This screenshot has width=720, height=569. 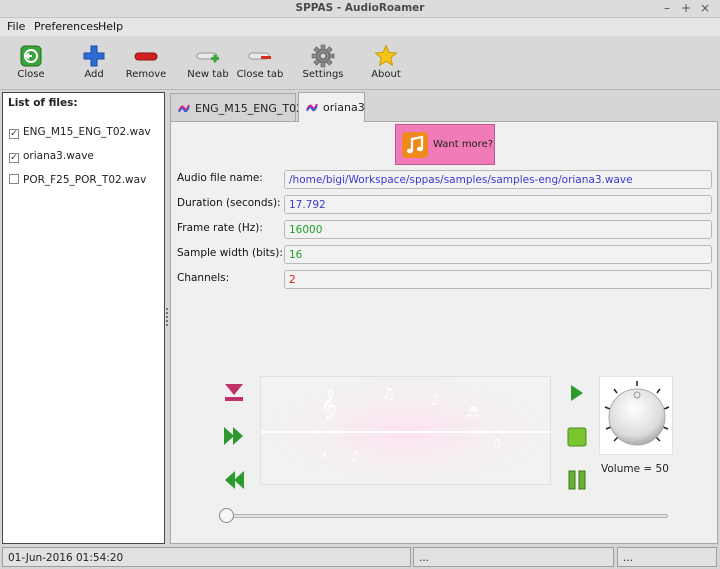 What do you see at coordinates (498, 279) in the screenshot?
I see `channels-field: 2` at bounding box center [498, 279].